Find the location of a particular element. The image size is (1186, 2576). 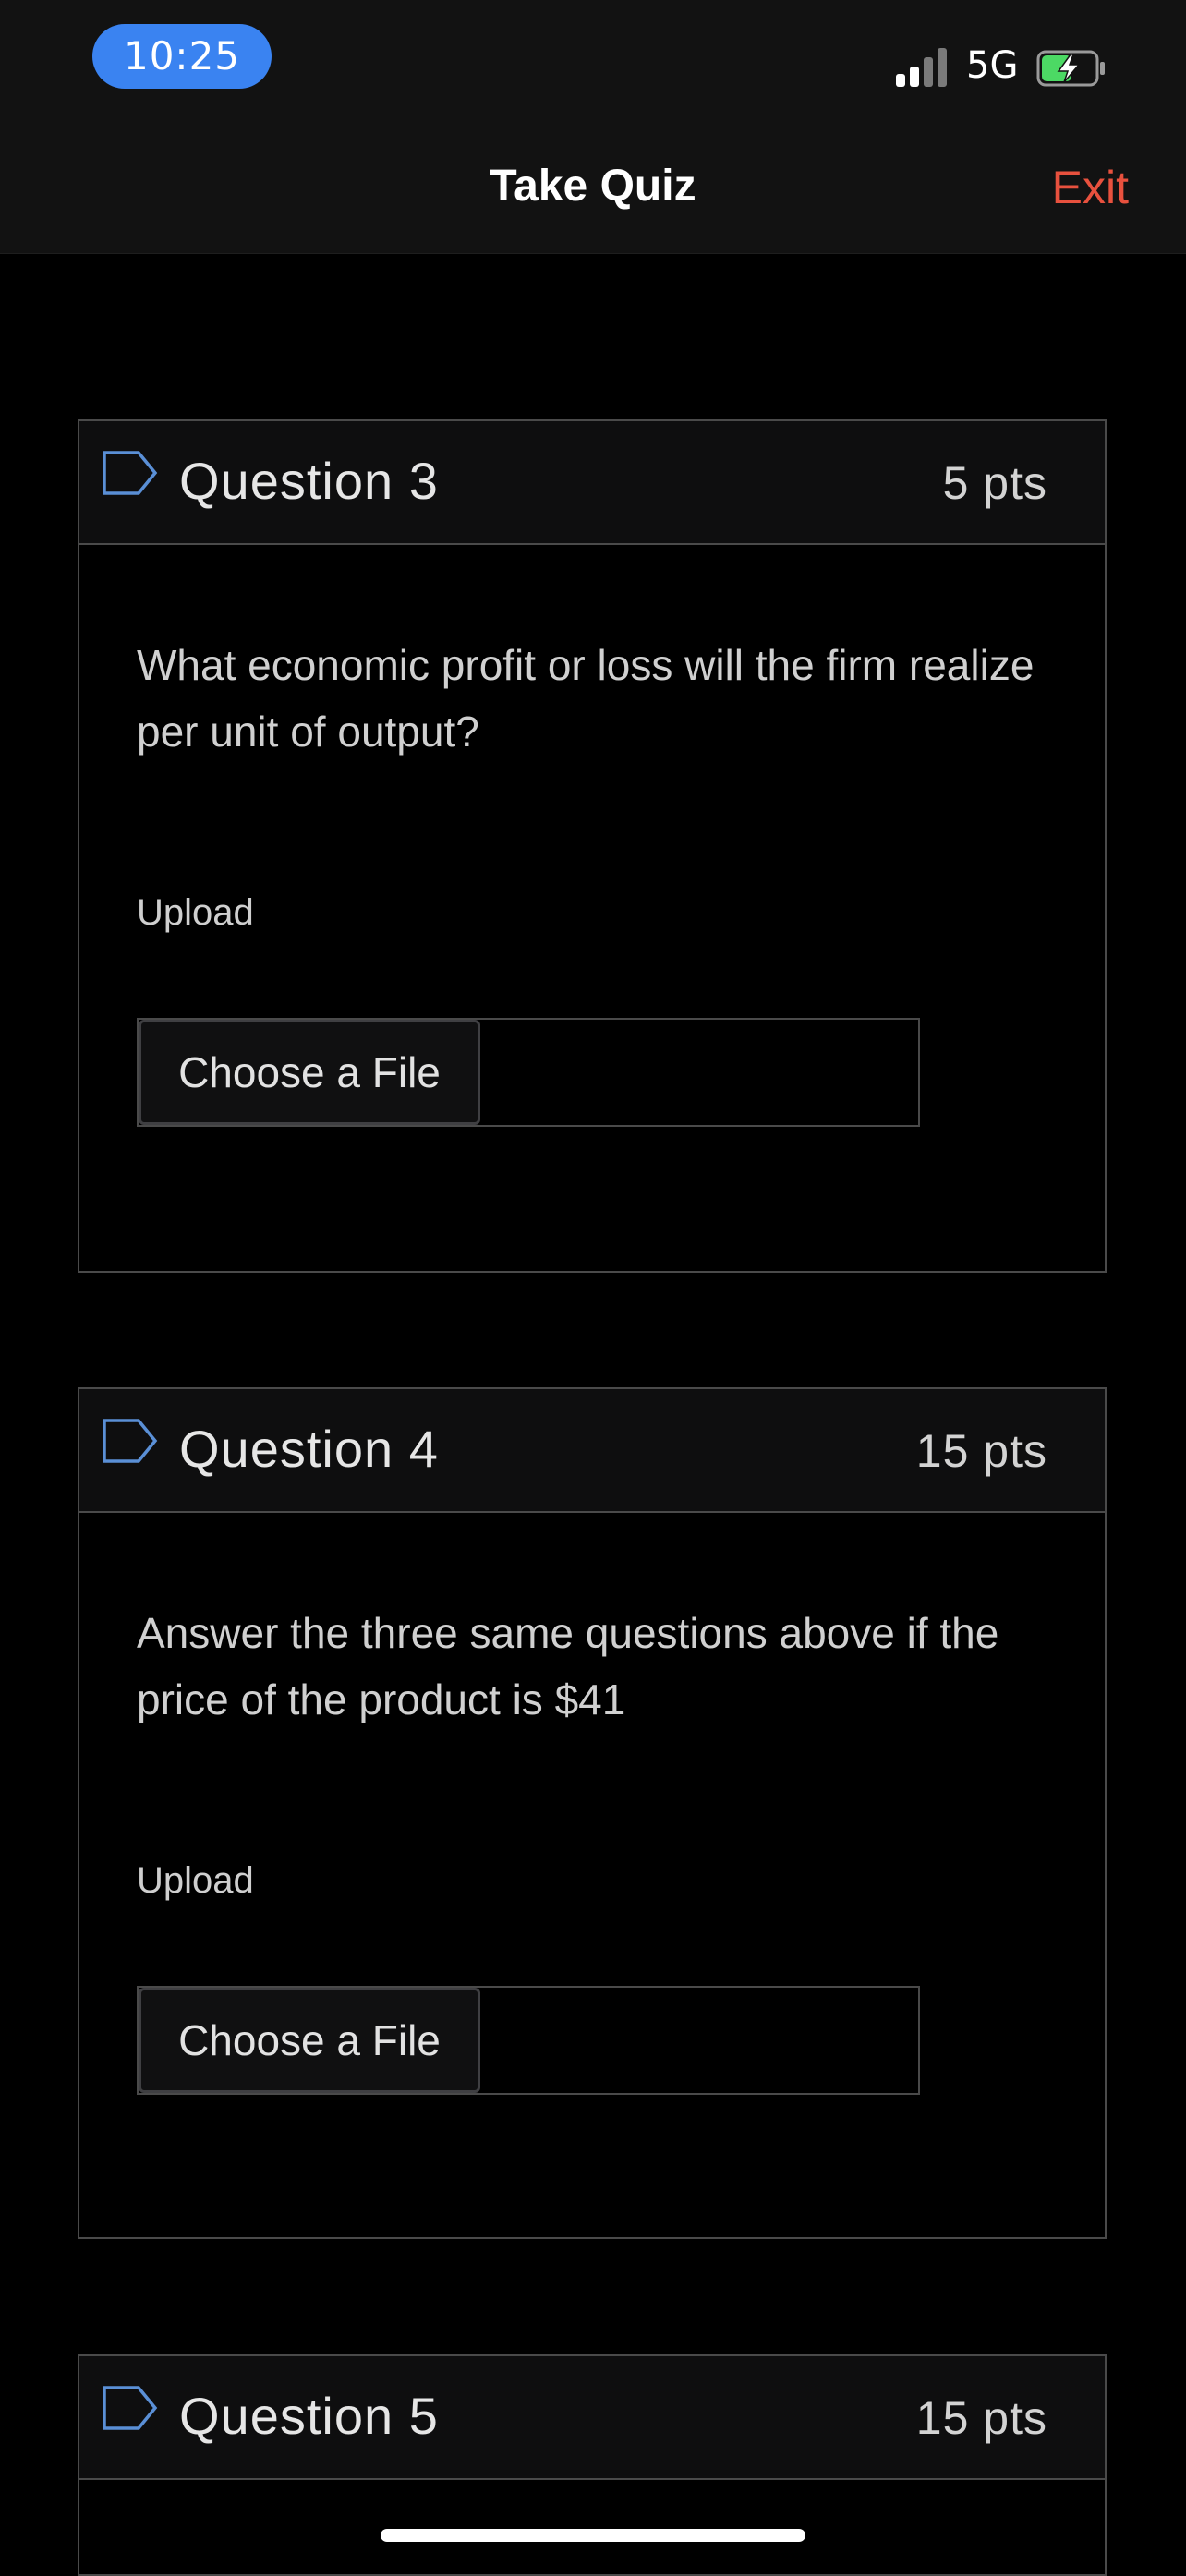

question-header: Question 3 5 pts is located at coordinates (592, 483).